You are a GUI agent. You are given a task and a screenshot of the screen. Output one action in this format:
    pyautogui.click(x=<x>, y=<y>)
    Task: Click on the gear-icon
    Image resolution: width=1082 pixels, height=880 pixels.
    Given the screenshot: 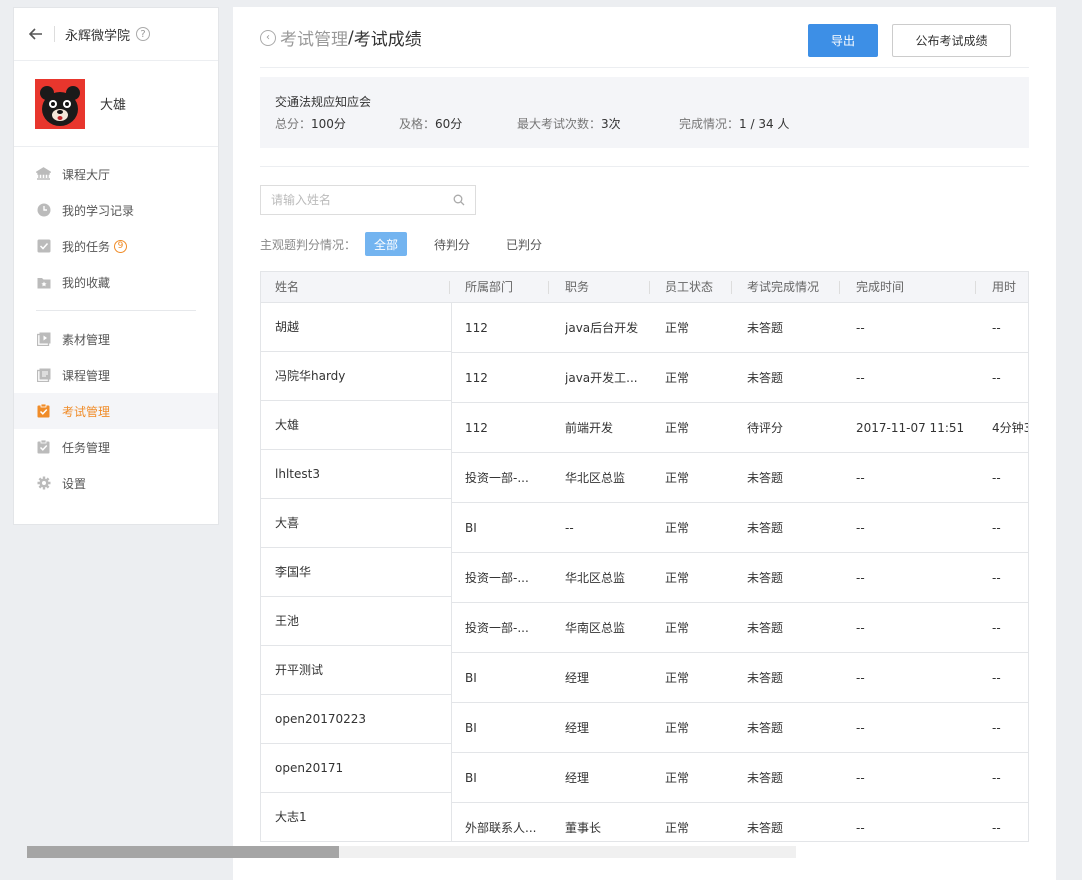 What is the action you would take?
    pyautogui.click(x=43, y=483)
    